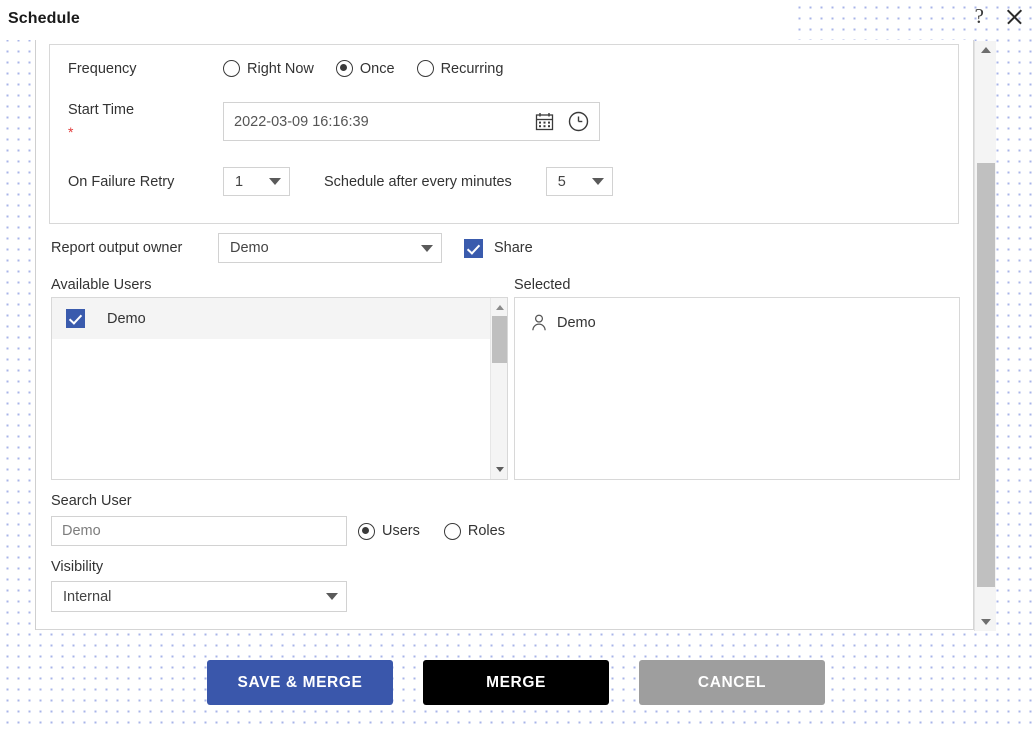  I want to click on report-output-owner-label: Report output owner, so click(117, 248).